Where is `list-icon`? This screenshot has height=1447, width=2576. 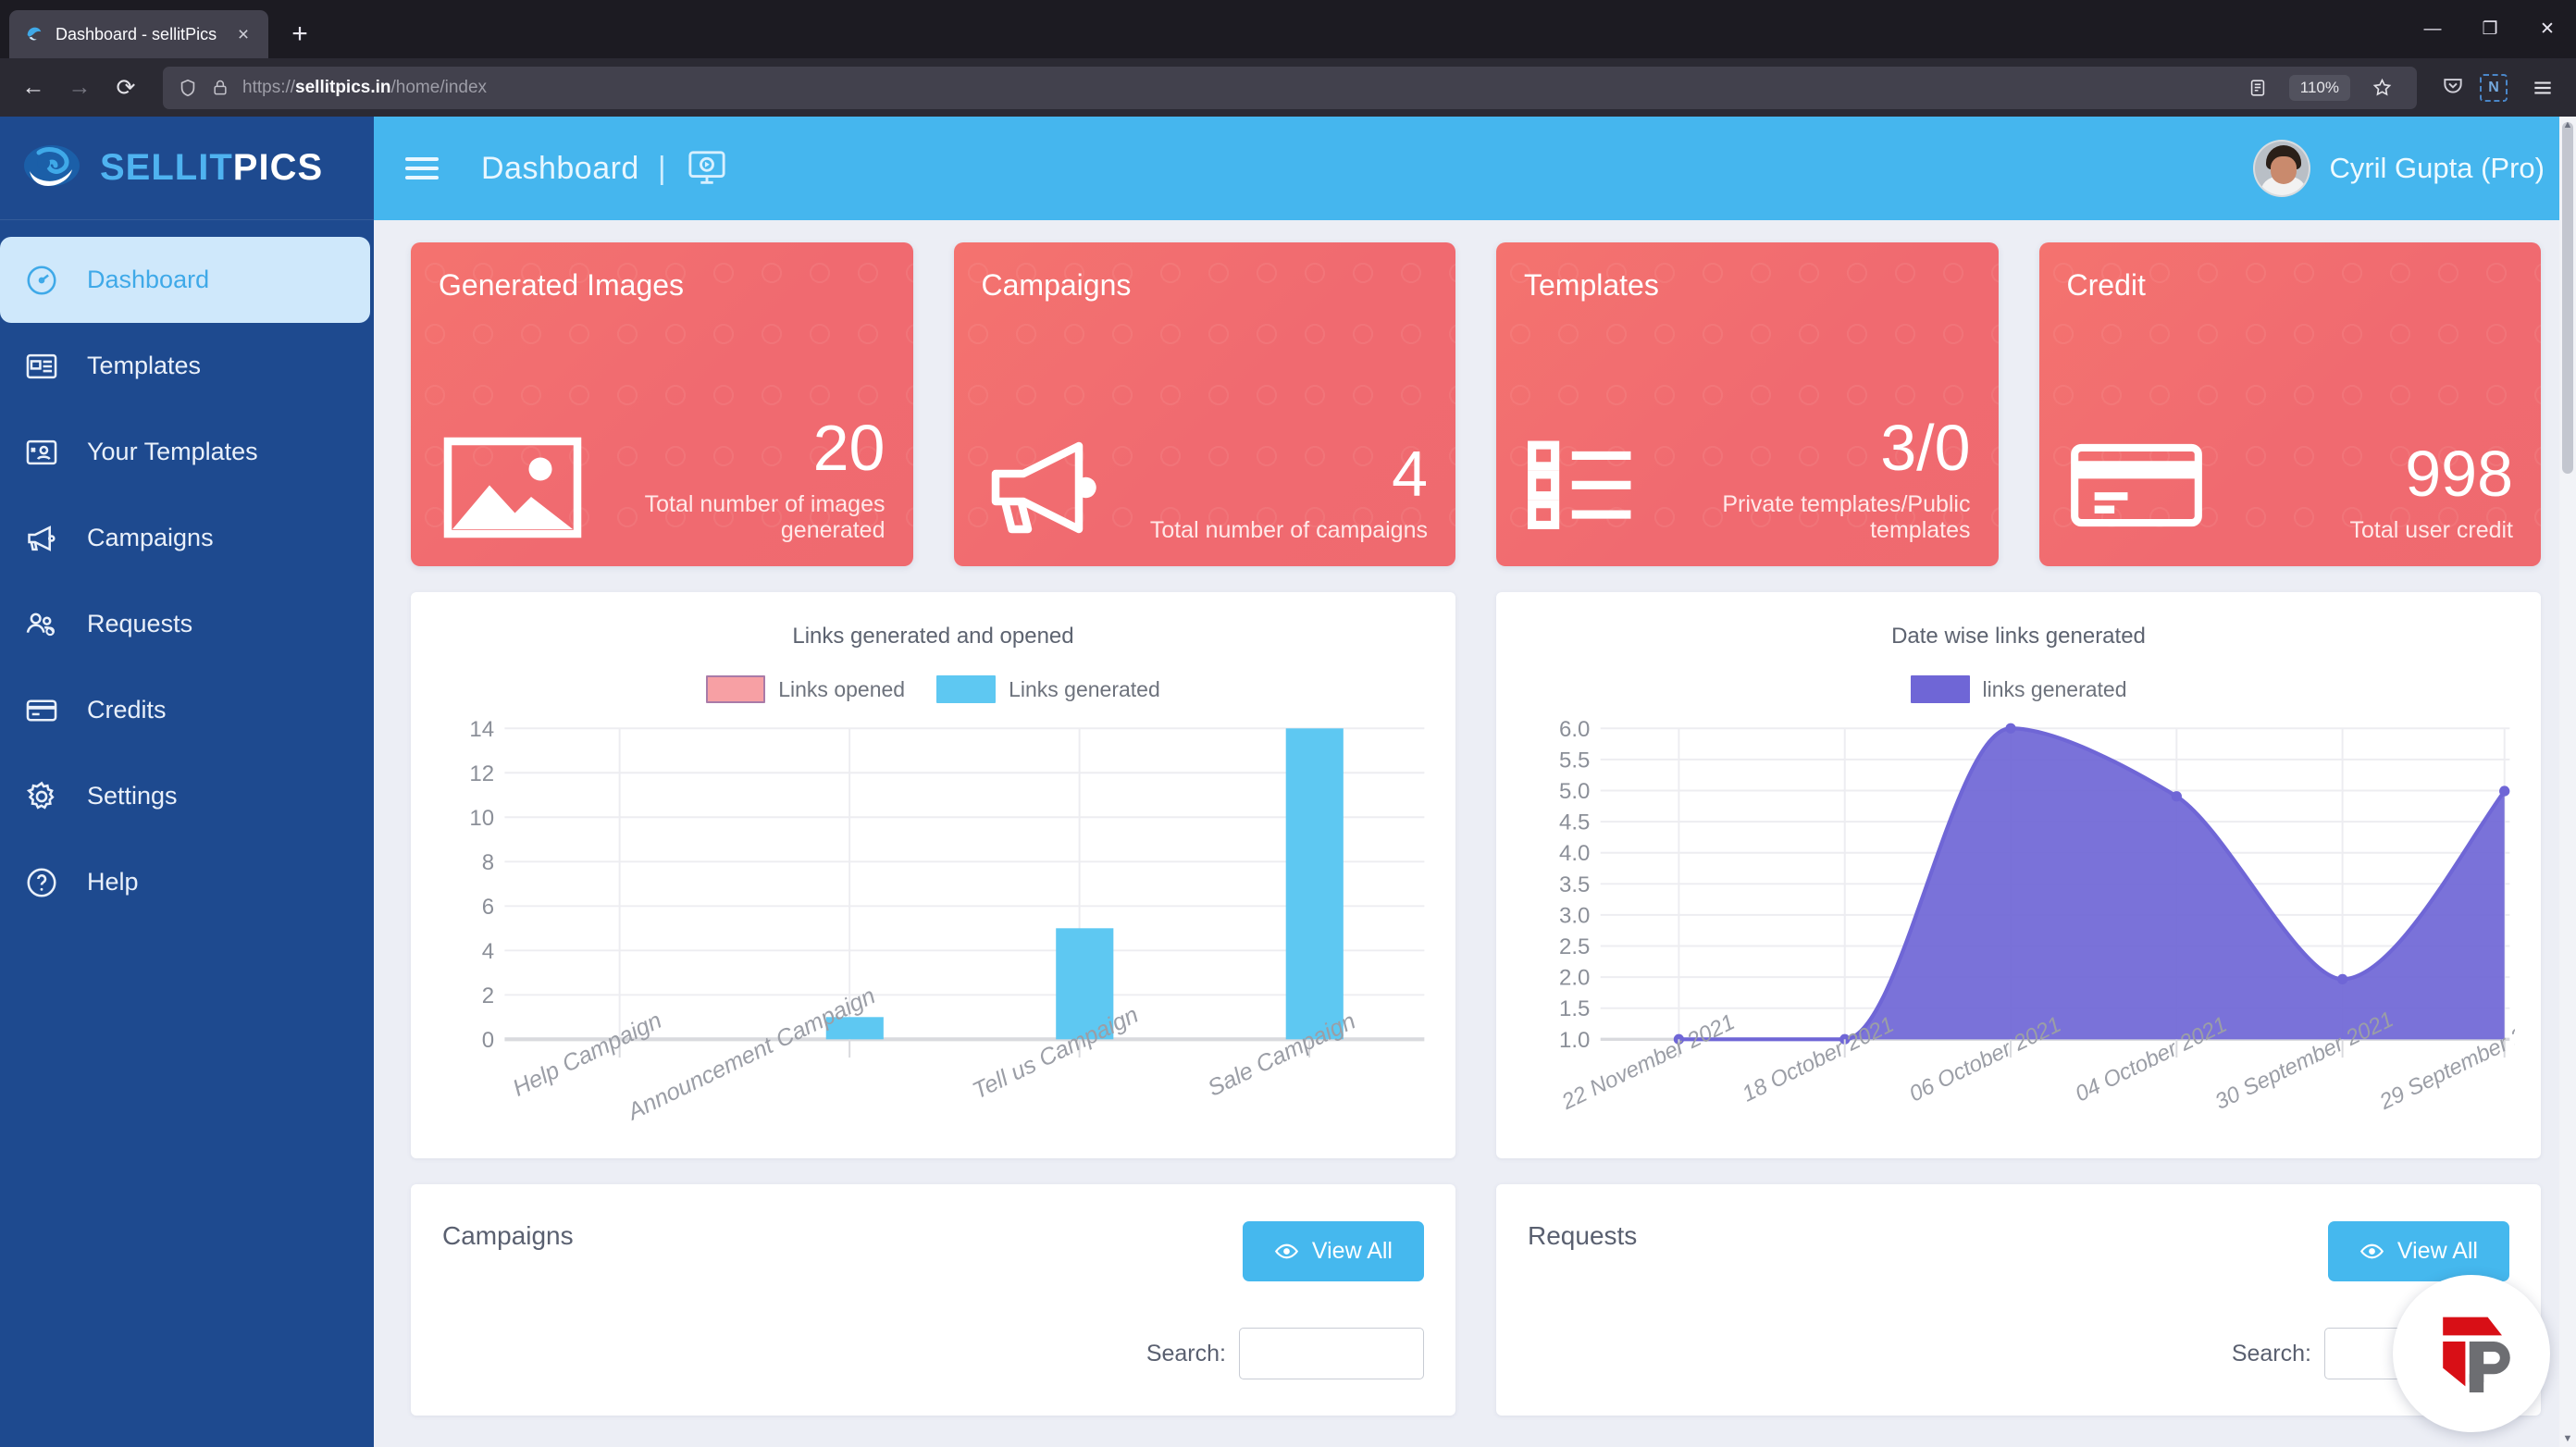
list-icon is located at coordinates (1598, 487).